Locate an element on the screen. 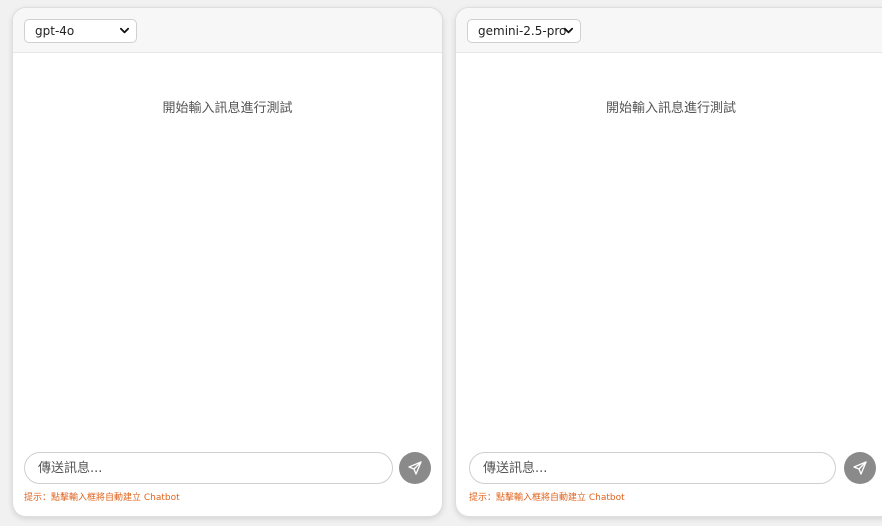 Image resolution: width=882 pixels, height=526 pixels. model-select-value: gemini-2.5-pro is located at coordinates (522, 31).